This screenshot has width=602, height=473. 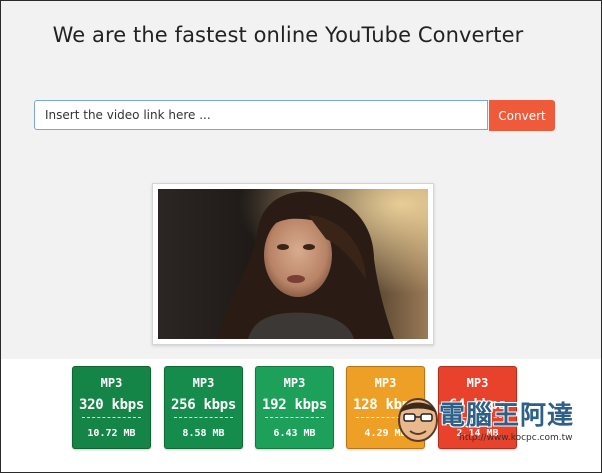 I want to click on file-size-label: 10.72 MB, so click(x=111, y=433).